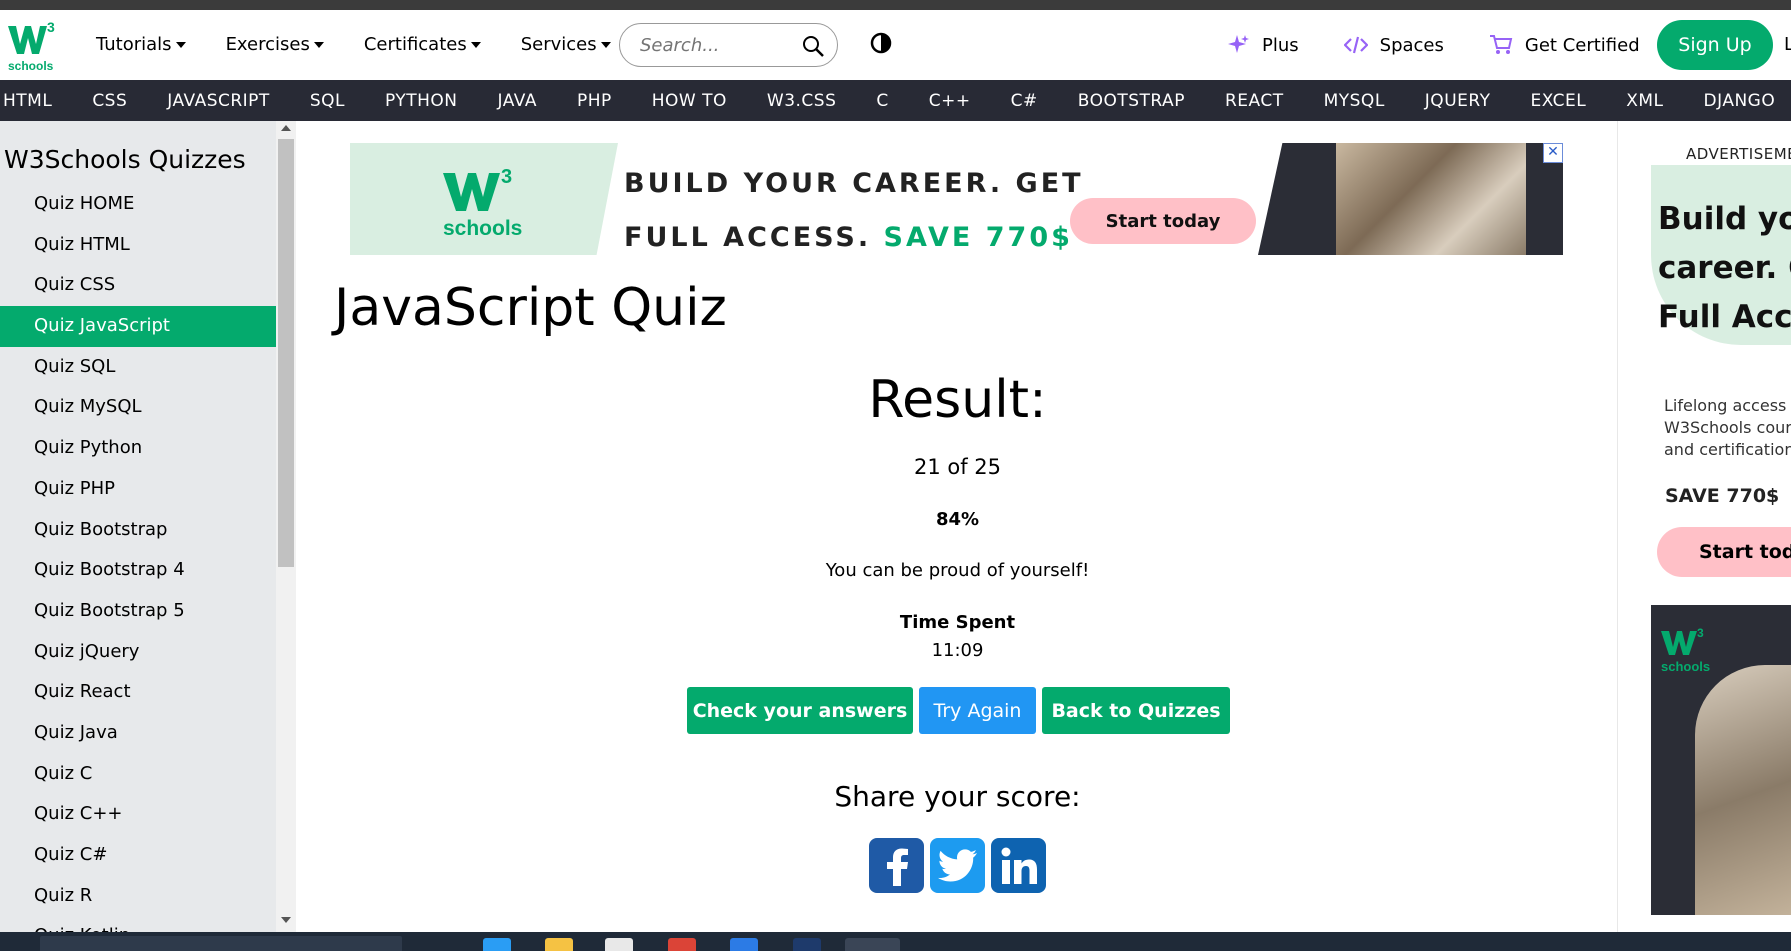 The width and height of the screenshot is (1791, 951). What do you see at coordinates (950, 101) in the screenshot?
I see `subnav-item: C++` at bounding box center [950, 101].